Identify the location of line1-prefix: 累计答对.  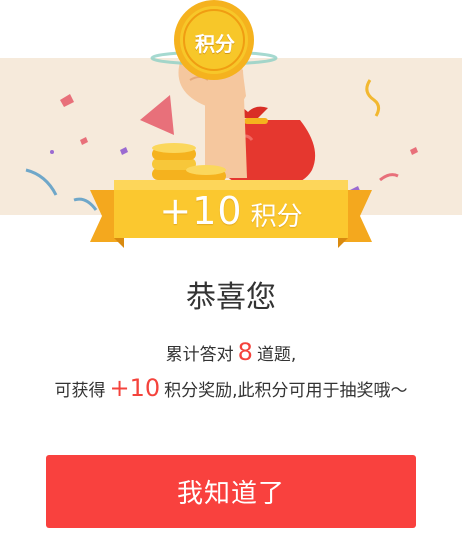
(199, 355).